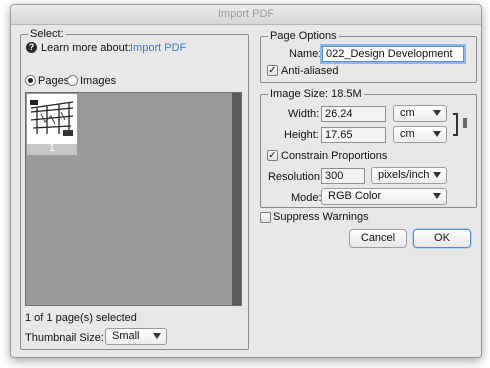 This screenshot has width=490, height=368. Describe the element at coordinates (306, 198) in the screenshot. I see `mode-label: Mode:` at that location.